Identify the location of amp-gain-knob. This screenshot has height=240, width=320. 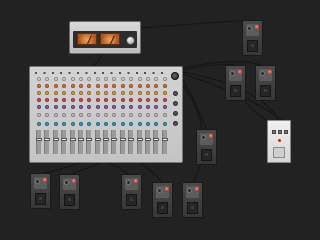
(130, 40).